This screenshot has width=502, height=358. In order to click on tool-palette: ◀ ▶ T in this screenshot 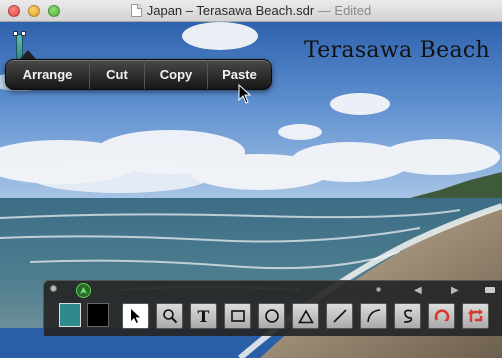, I will do `click(272, 308)`.